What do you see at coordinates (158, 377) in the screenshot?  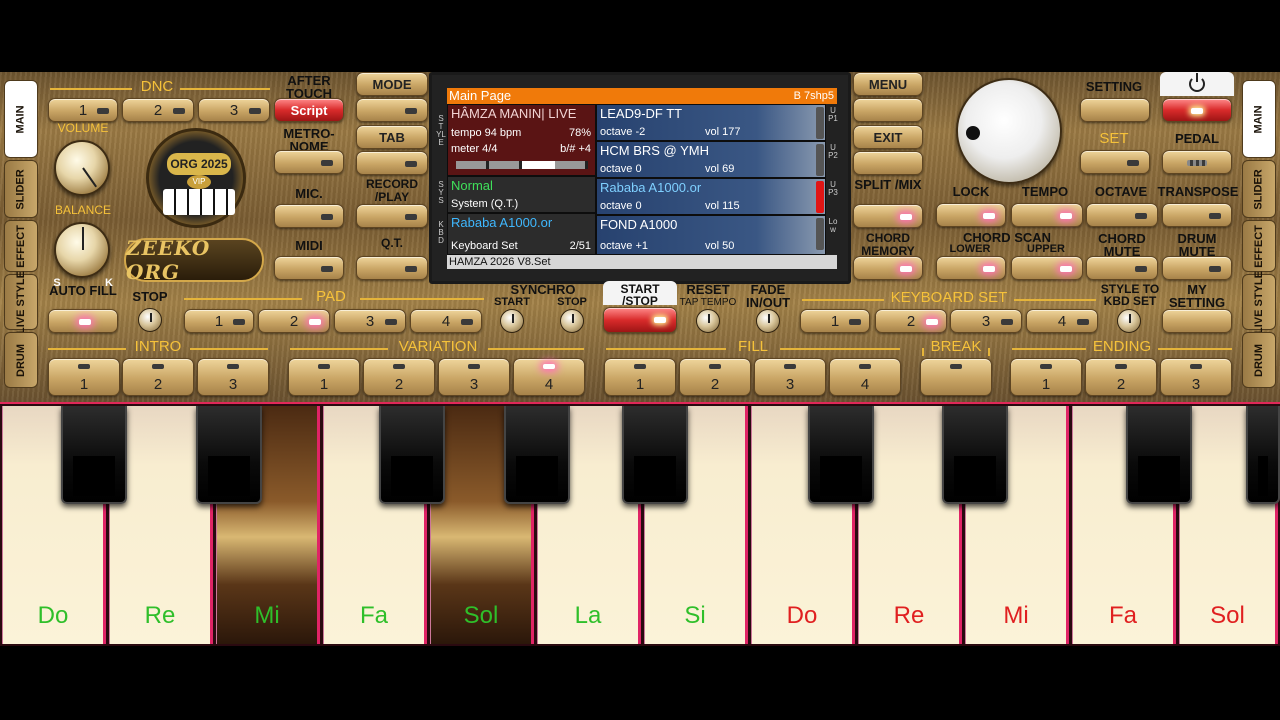 I see `intro-button-2: 2` at bounding box center [158, 377].